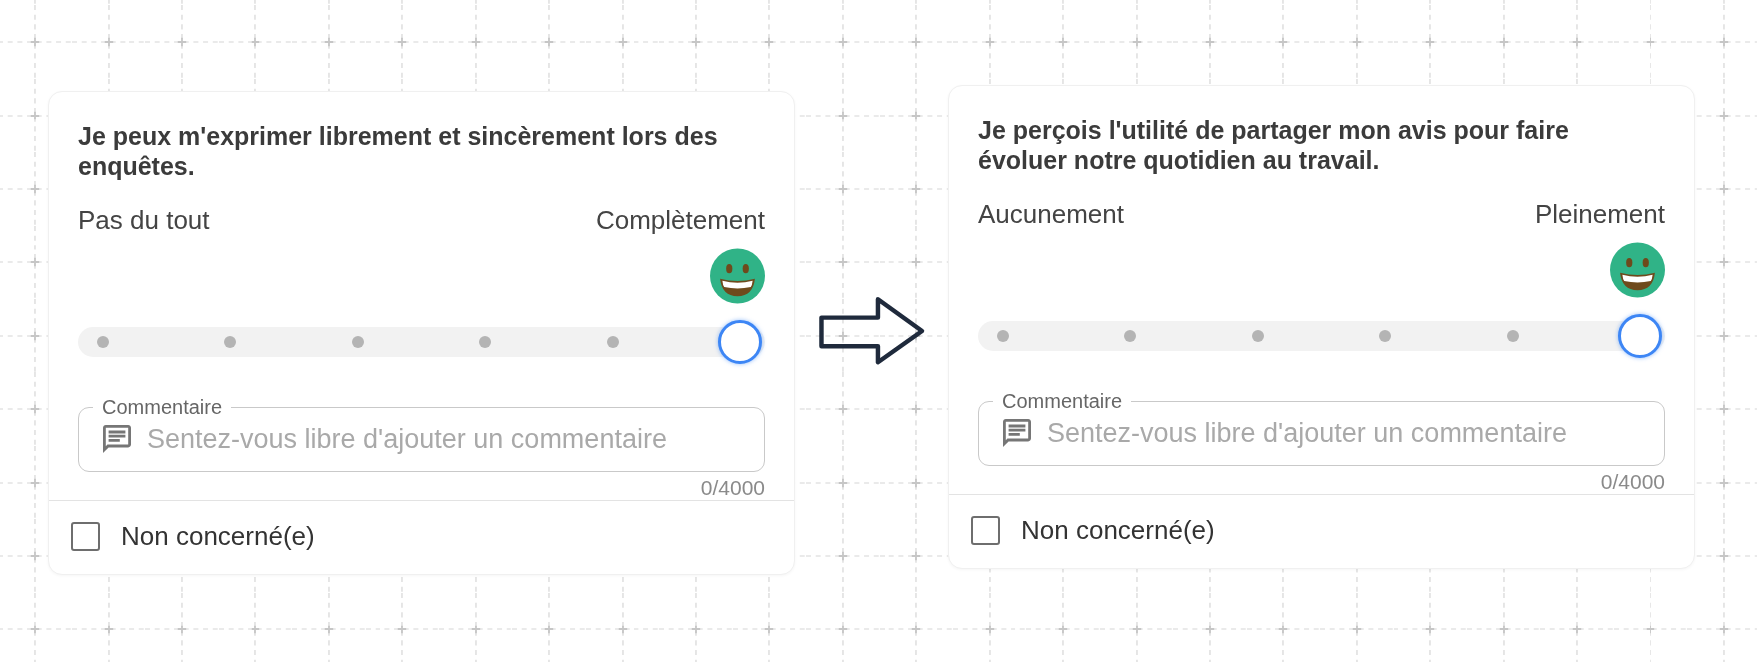 Image resolution: width=1757 pixels, height=662 pixels. Describe the element at coordinates (871, 330) in the screenshot. I see `right-arrow-icon` at that location.